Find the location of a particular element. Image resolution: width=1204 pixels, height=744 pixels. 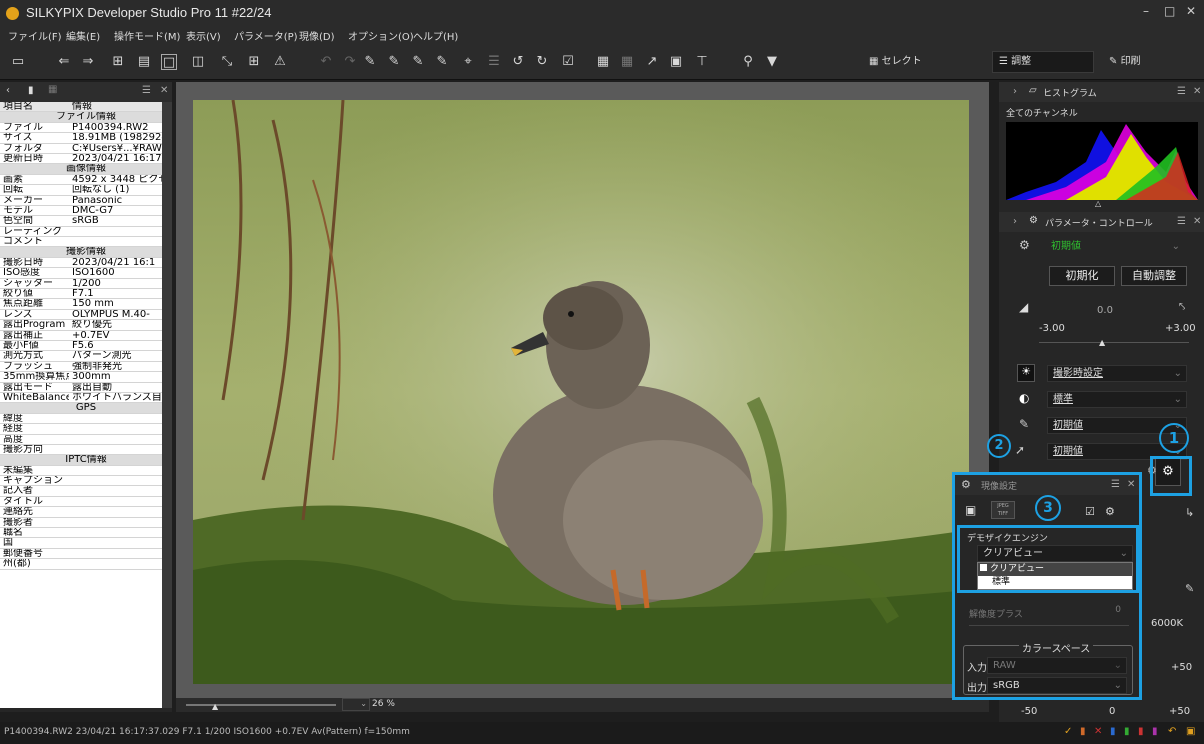

tone-select: 標準 ⌄ is located at coordinates (1117, 399).